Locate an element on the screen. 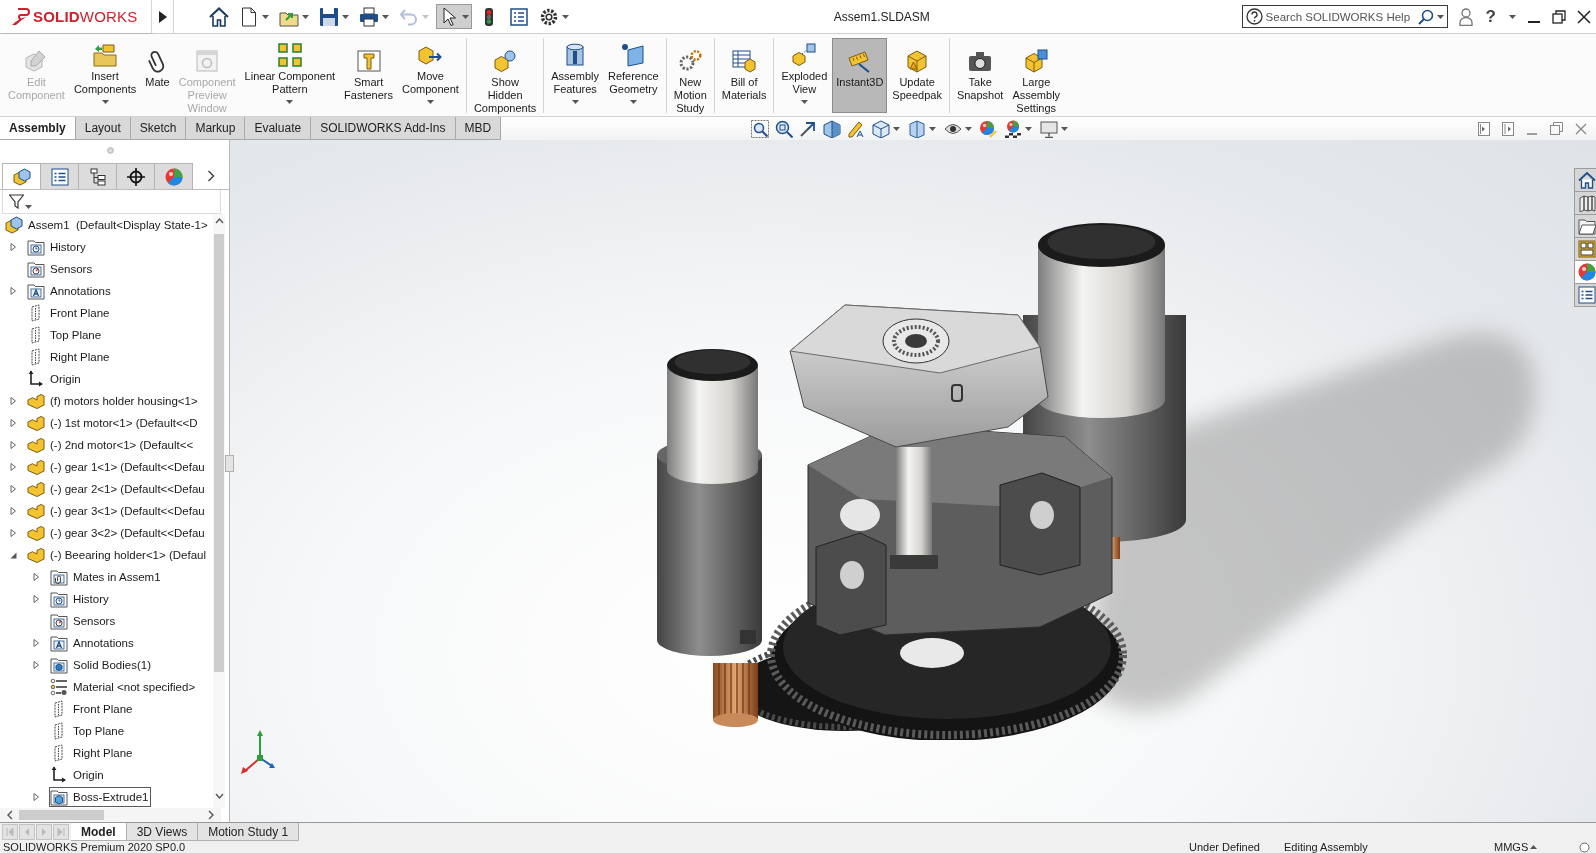 The width and height of the screenshot is (1596, 853). chevron-down-icon is located at coordinates (219, 796).